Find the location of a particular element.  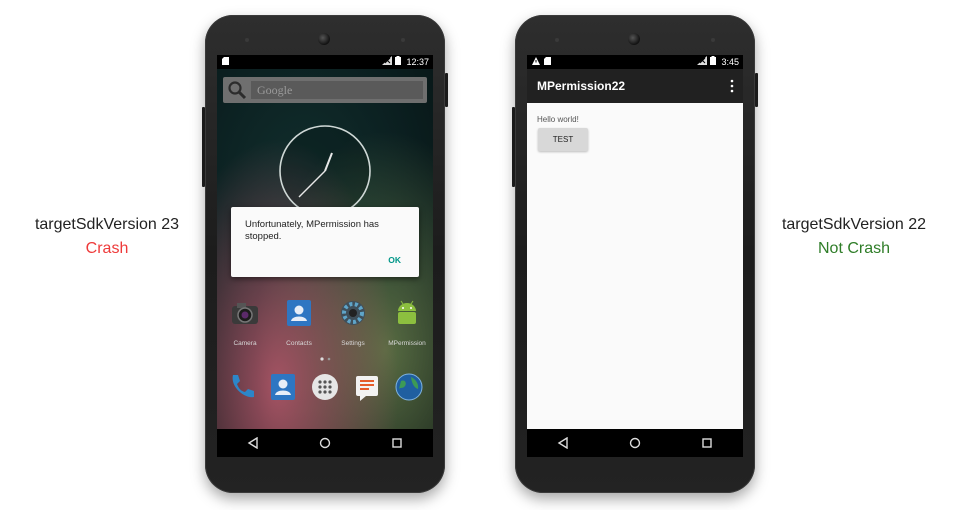

warning-icon is located at coordinates (536, 62).